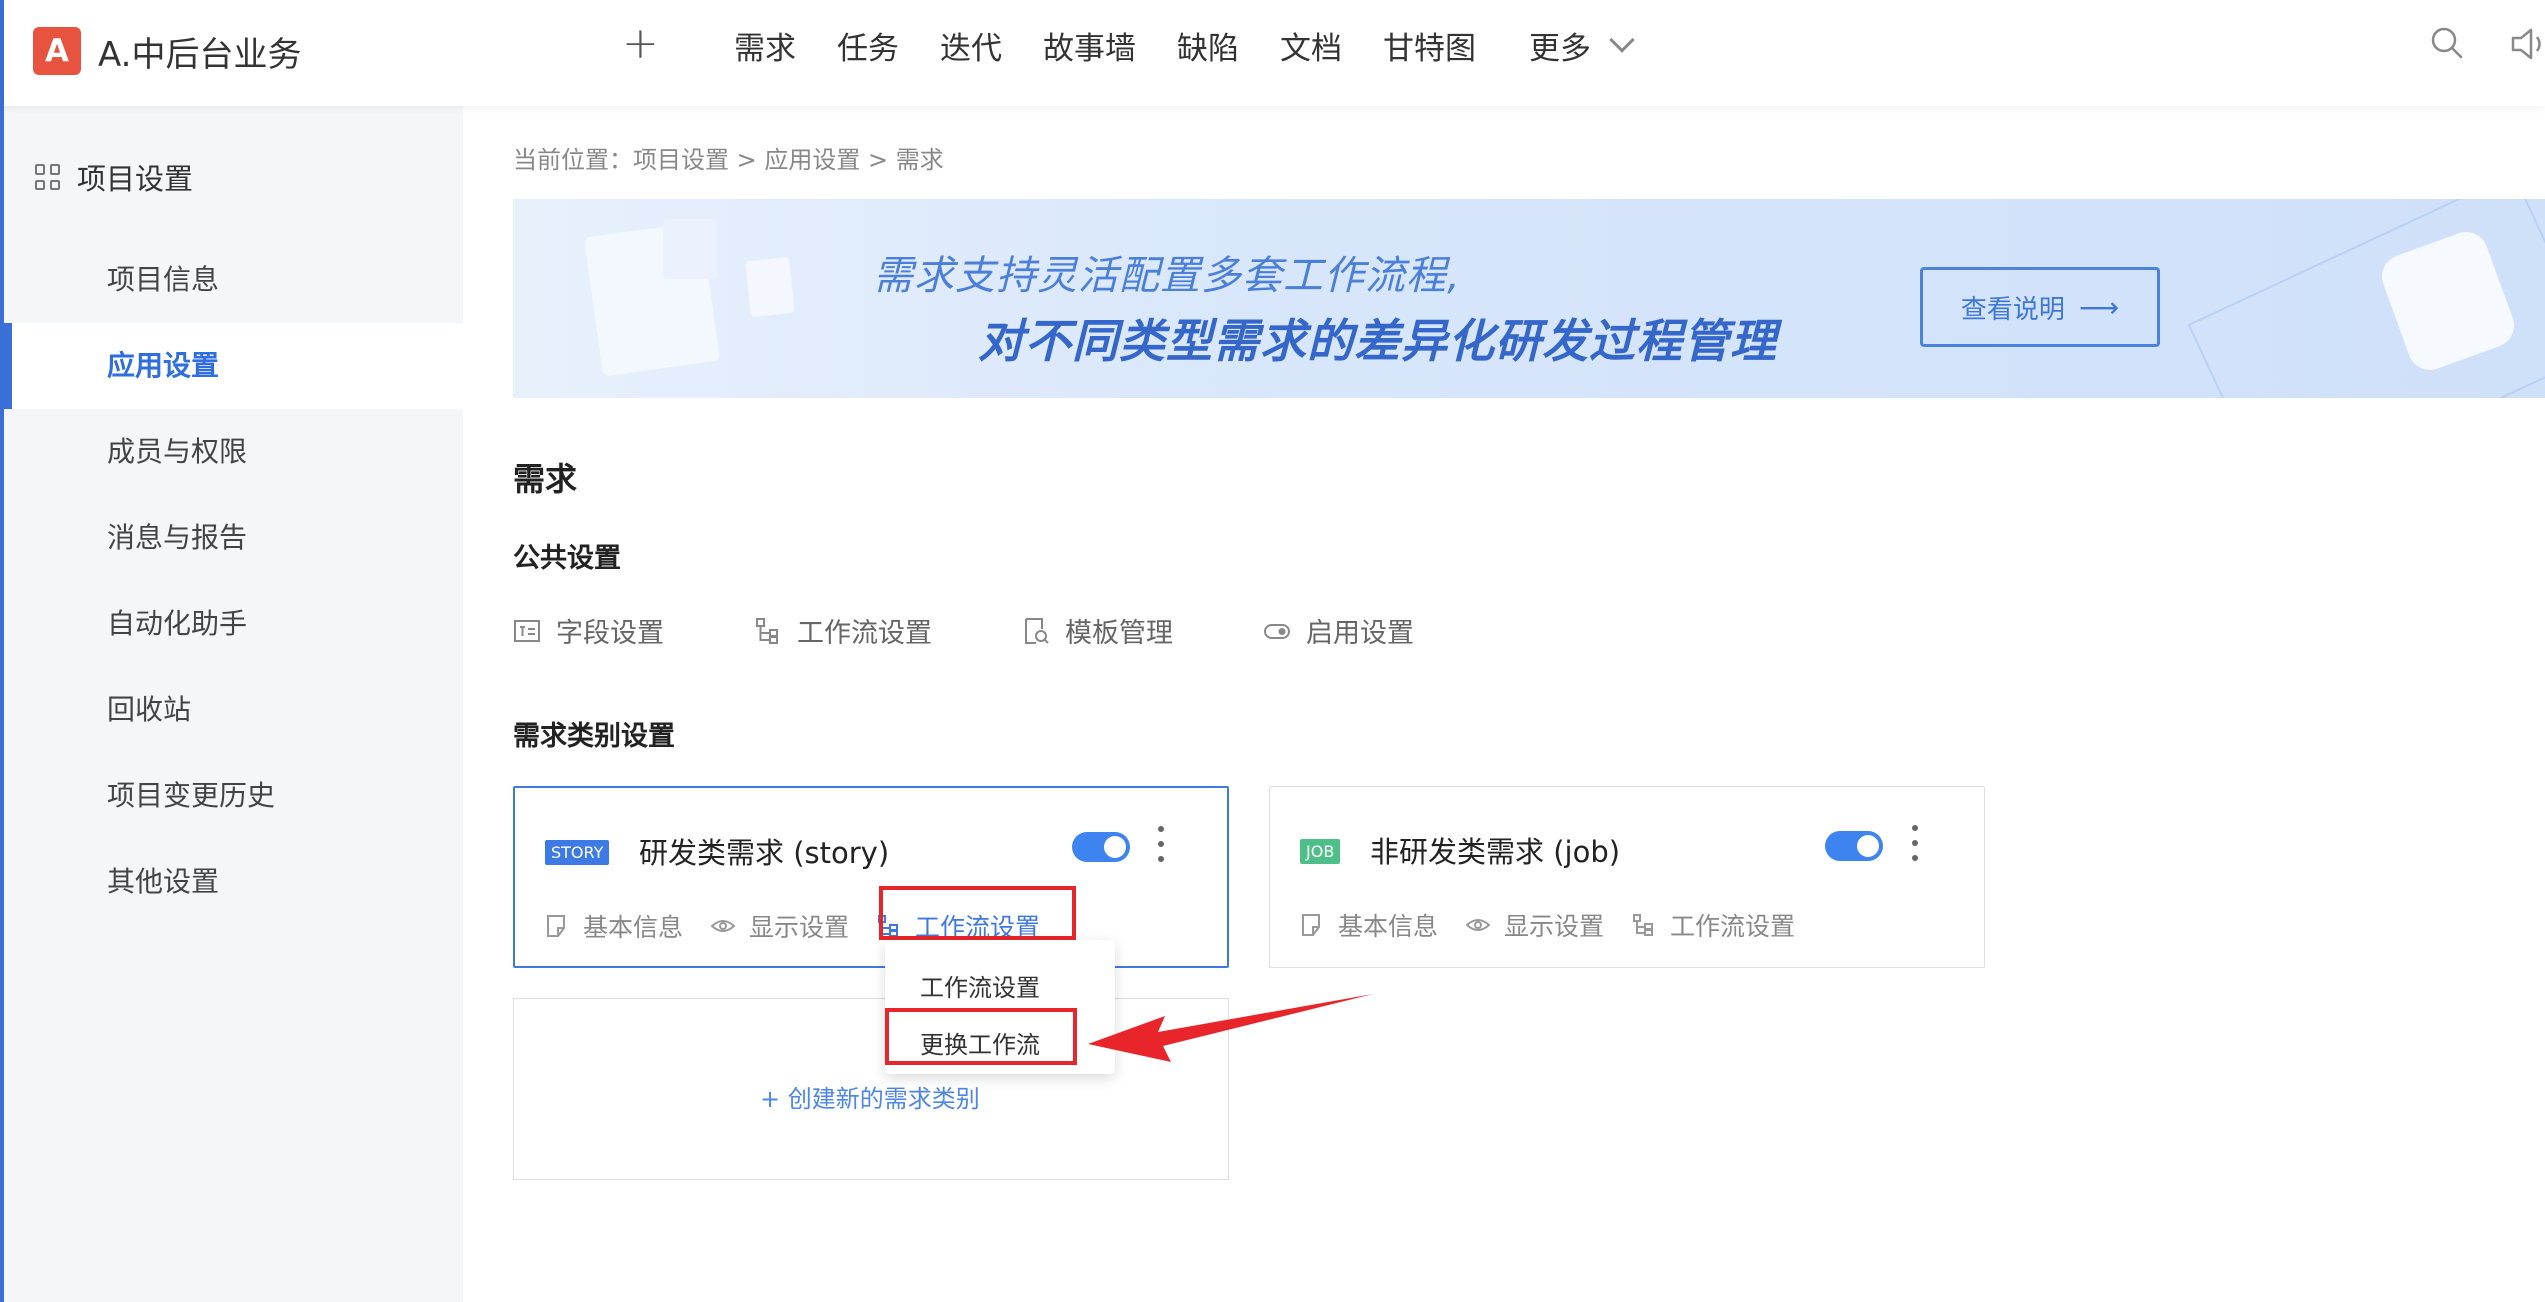 Image resolution: width=2545 pixels, height=1302 pixels. Describe the element at coordinates (980, 985) in the screenshot. I see `menu-item-workflow-settings: 工作流设置` at that location.